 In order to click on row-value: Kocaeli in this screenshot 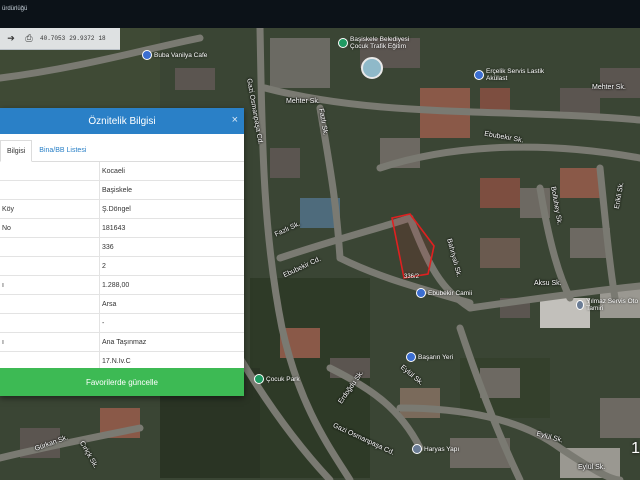, I will do `click(113, 171)`.